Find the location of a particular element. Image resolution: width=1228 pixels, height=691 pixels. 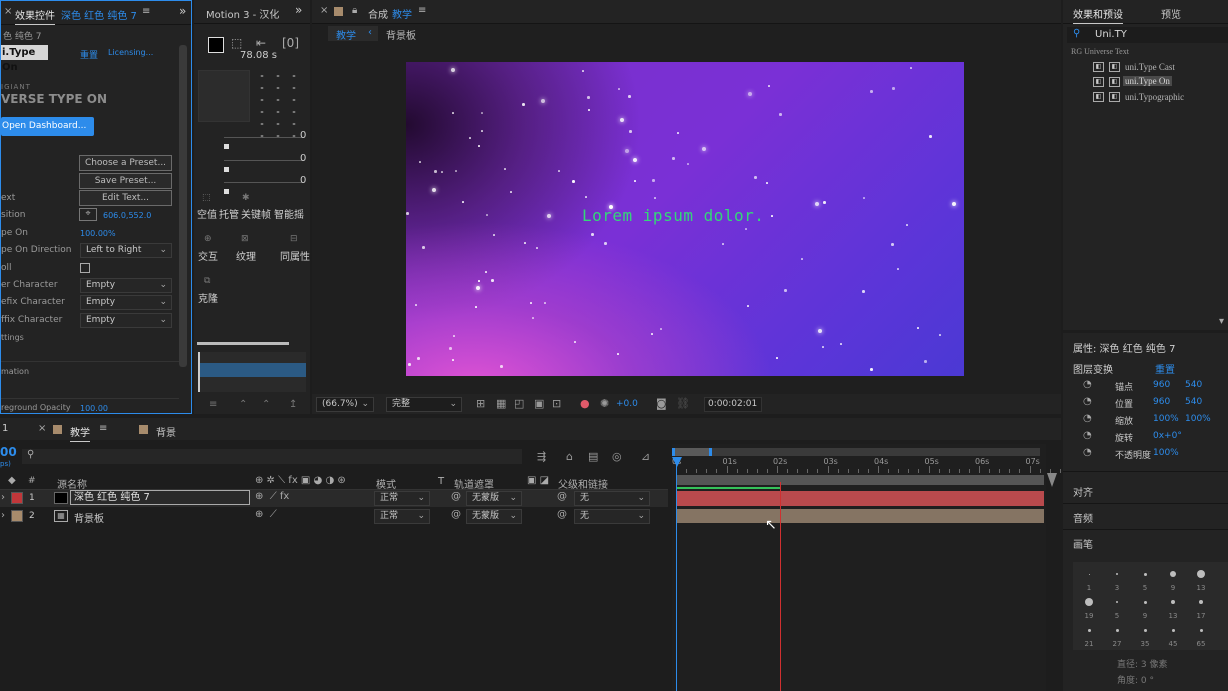

time-ruler: 0s01s02s03s04s05s06s07s is located at coordinates (866, 465).